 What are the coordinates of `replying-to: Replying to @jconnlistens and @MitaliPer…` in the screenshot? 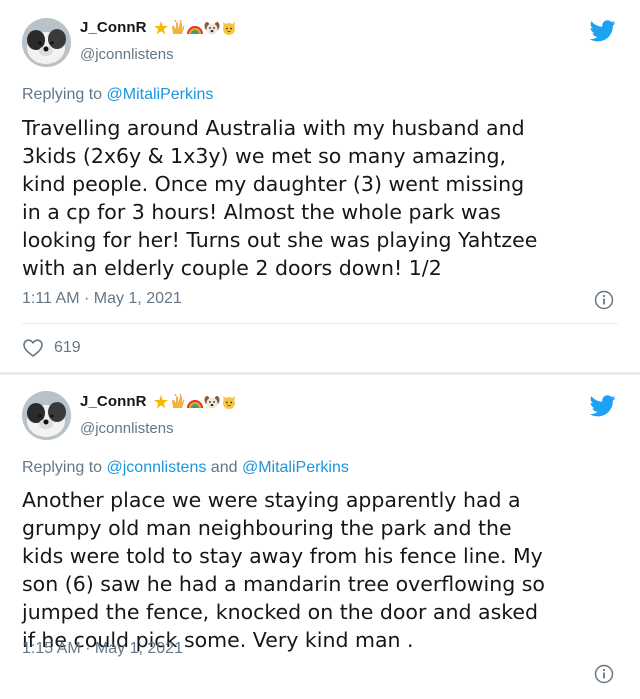 It's located at (185, 468).